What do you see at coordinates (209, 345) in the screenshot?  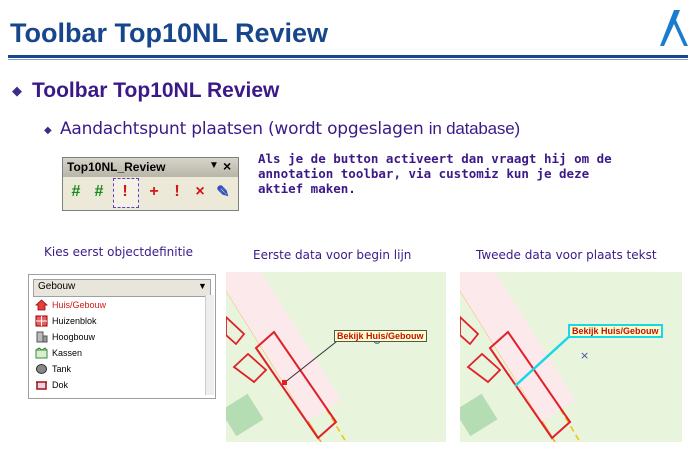 I see `scrollbar` at bounding box center [209, 345].